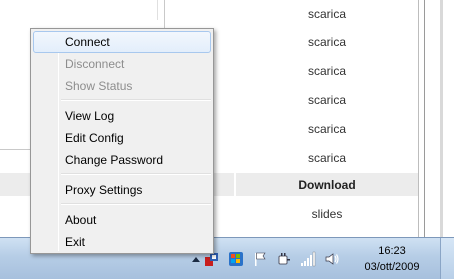  Describe the element at coordinates (447, 258) in the screenshot. I see `show-desktop-button` at that location.